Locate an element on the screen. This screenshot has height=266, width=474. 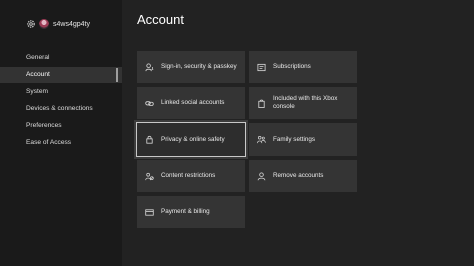
content-restrictions-tile: Content restrictions is located at coordinates (191, 176).